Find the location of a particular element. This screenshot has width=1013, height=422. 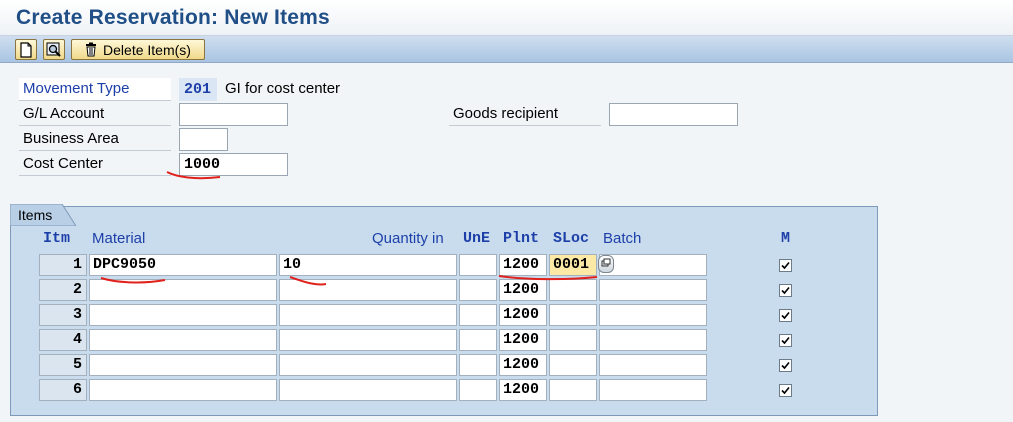

cost-center-field: 1000 is located at coordinates (233, 164).